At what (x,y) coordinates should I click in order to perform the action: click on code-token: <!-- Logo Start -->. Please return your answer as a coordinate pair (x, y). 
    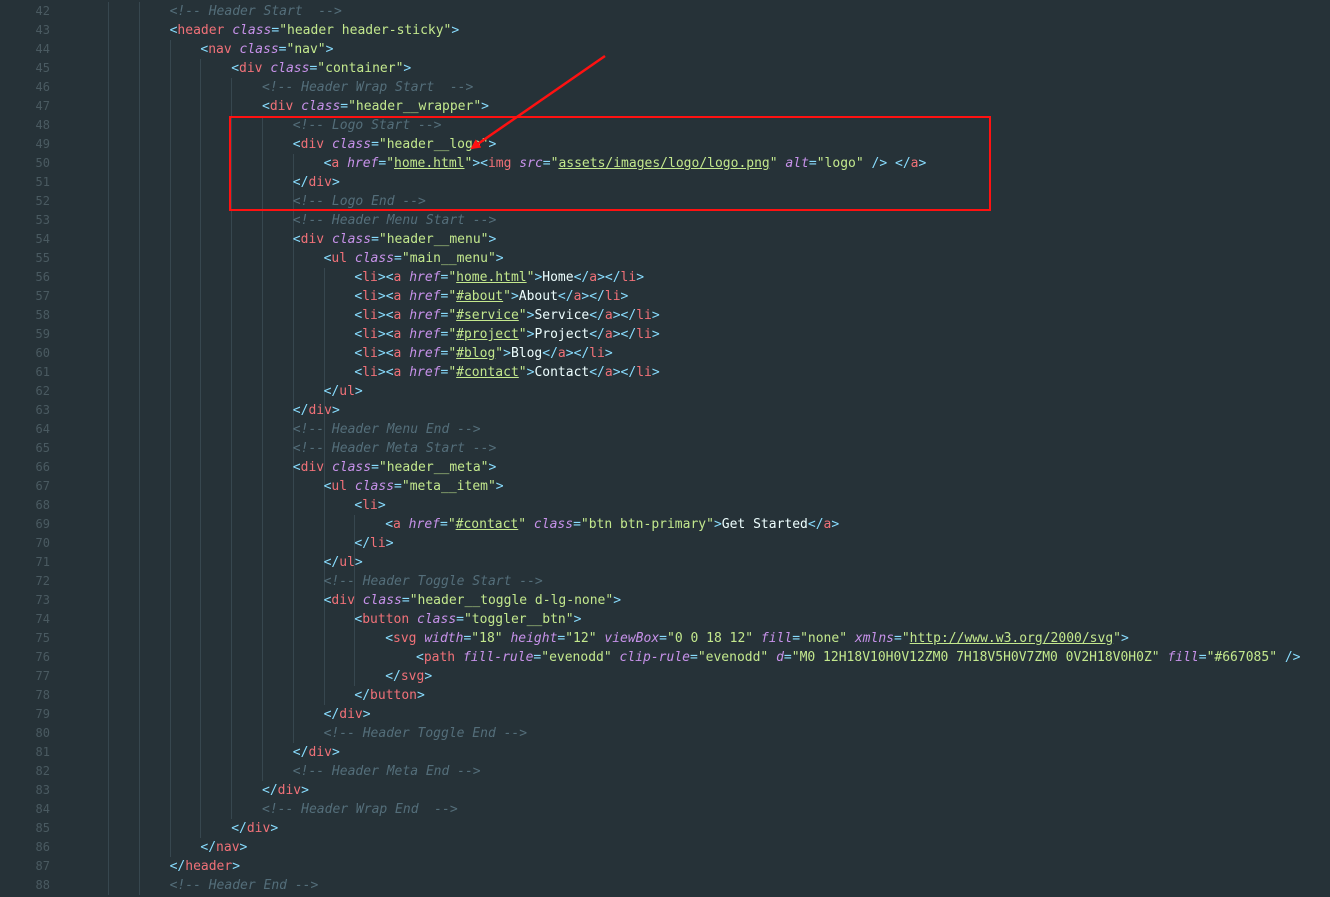
    Looking at the image, I should click on (367, 125).